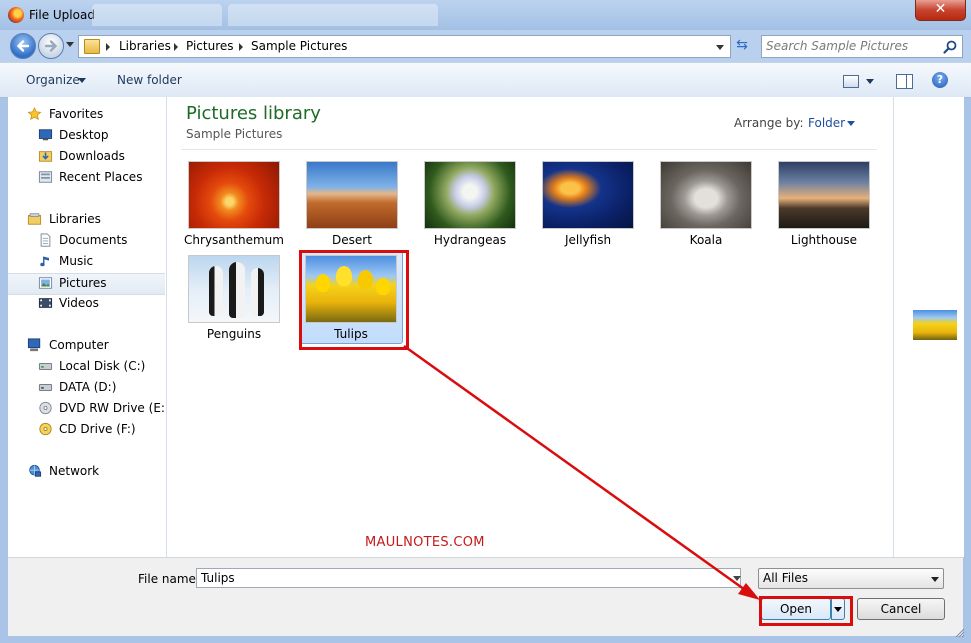 The width and height of the screenshot is (971, 643). I want to click on search-box, so click(862, 46).